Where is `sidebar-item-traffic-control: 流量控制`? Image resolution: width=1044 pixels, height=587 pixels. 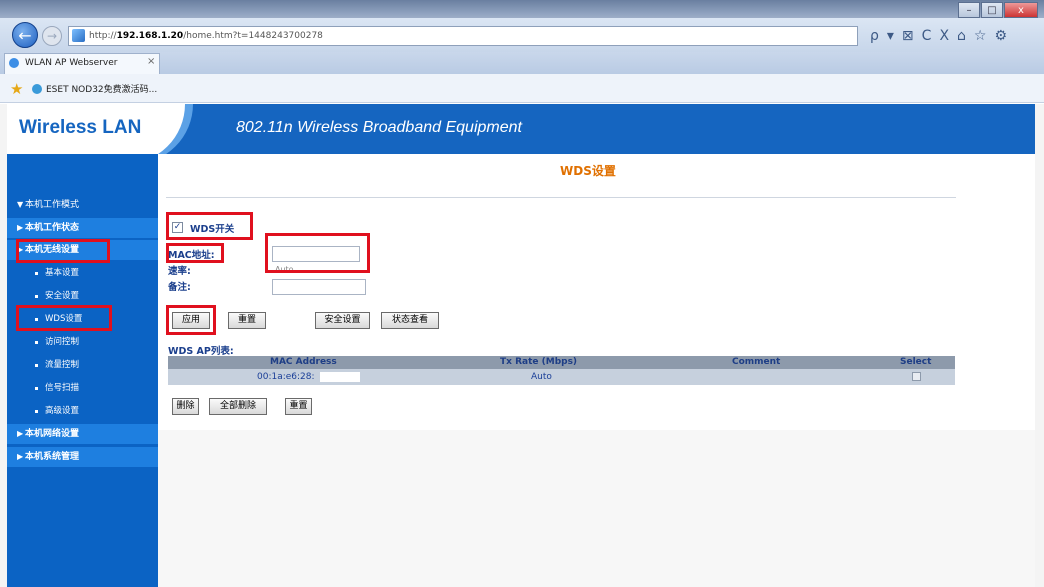
sidebar-item-traffic-control: 流量控制 is located at coordinates (82, 365).